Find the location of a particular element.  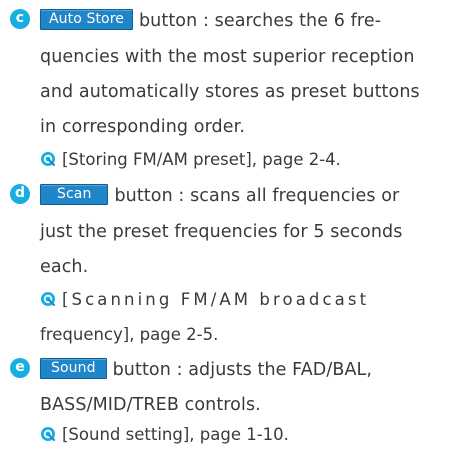

entry-text: button : searches the 6 fre- is located at coordinates (260, 21).